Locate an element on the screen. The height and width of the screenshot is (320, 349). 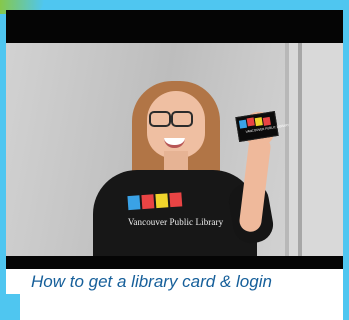
glasses-right-lens is located at coordinates (182, 119).